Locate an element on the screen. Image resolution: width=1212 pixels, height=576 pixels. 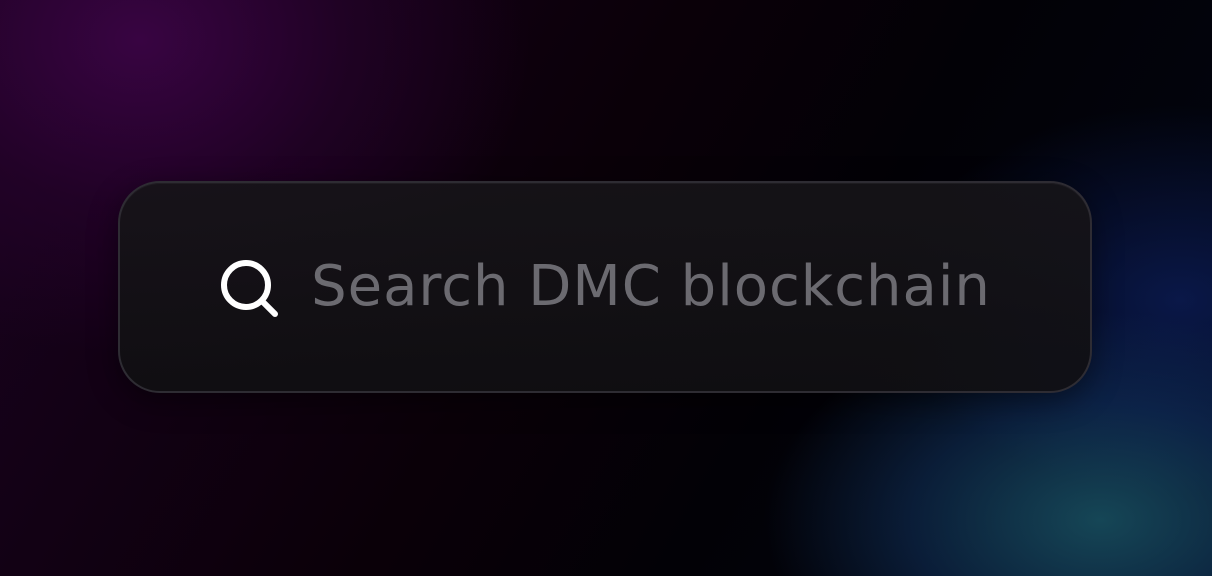
search-placeholder: Search DMC blockchain is located at coordinates (651, 286).